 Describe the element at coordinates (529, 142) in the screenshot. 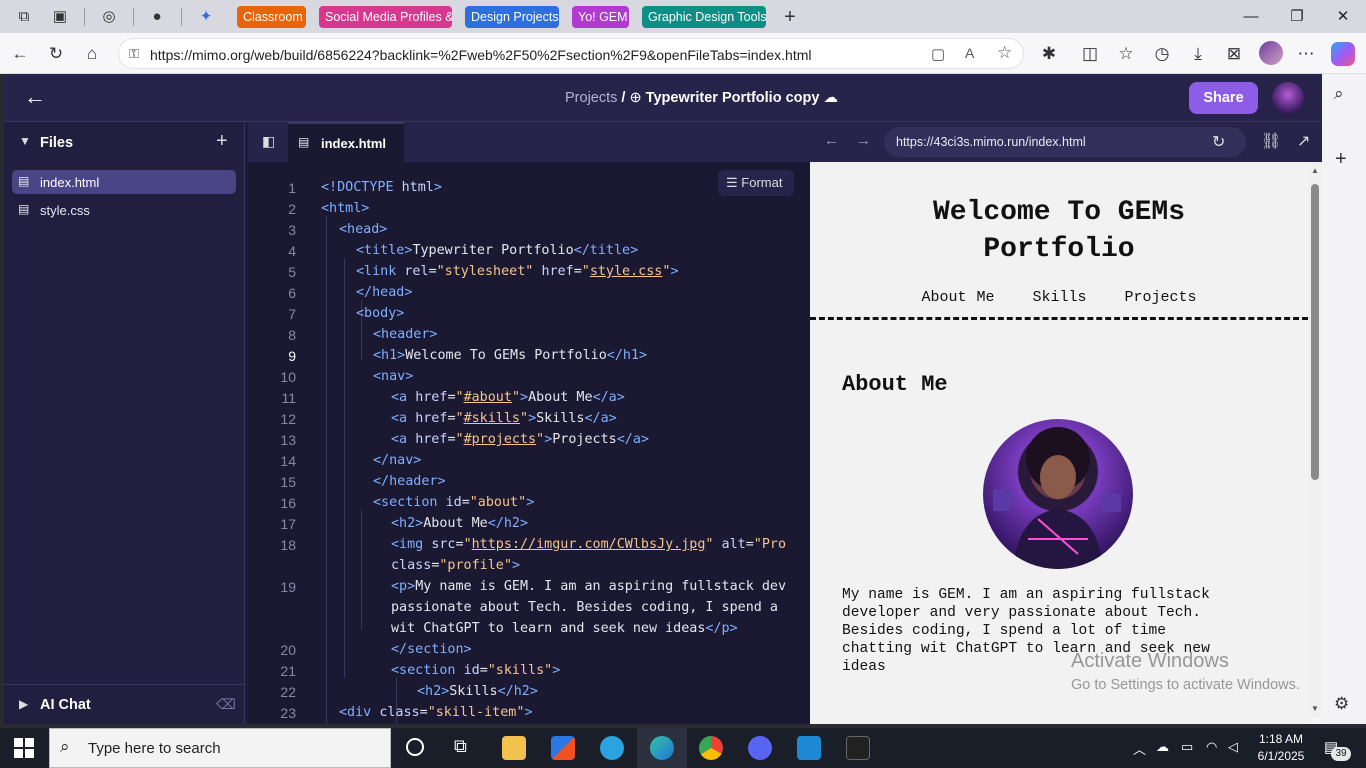

I see `editor-tab-bar: ◧ ▤ index.html` at that location.